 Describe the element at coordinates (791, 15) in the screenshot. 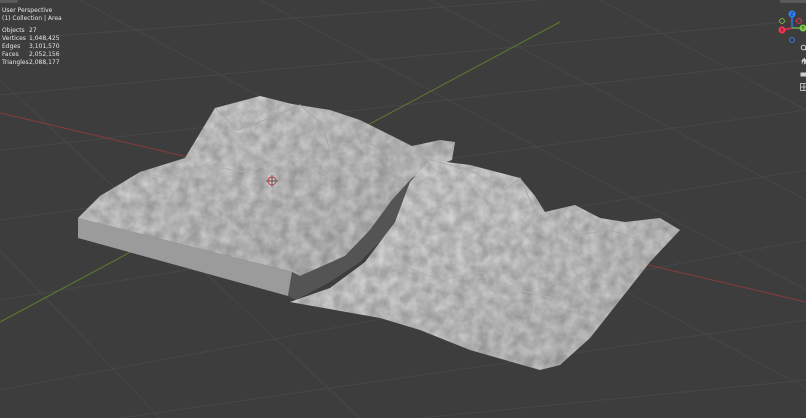

I see `z-axis-label: Z` at that location.